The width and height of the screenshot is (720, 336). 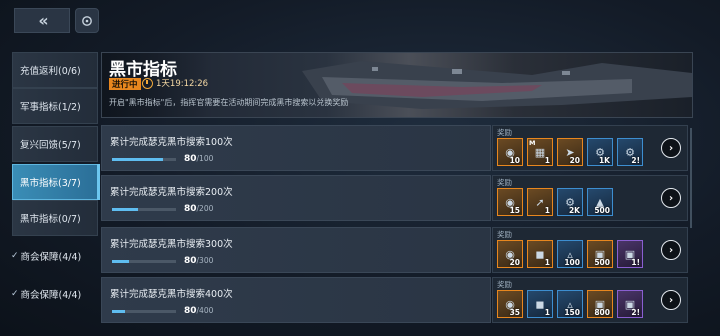 I want to click on sidebar-item-recharge: 充值返利(0/6), so click(x=55, y=70).